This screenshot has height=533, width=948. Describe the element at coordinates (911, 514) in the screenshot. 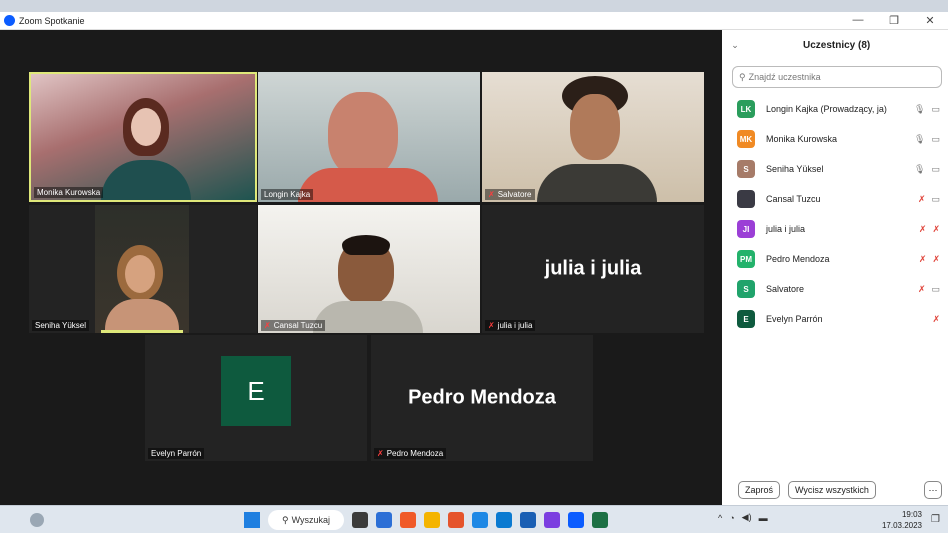

I see `clock-time: 19:03` at that location.